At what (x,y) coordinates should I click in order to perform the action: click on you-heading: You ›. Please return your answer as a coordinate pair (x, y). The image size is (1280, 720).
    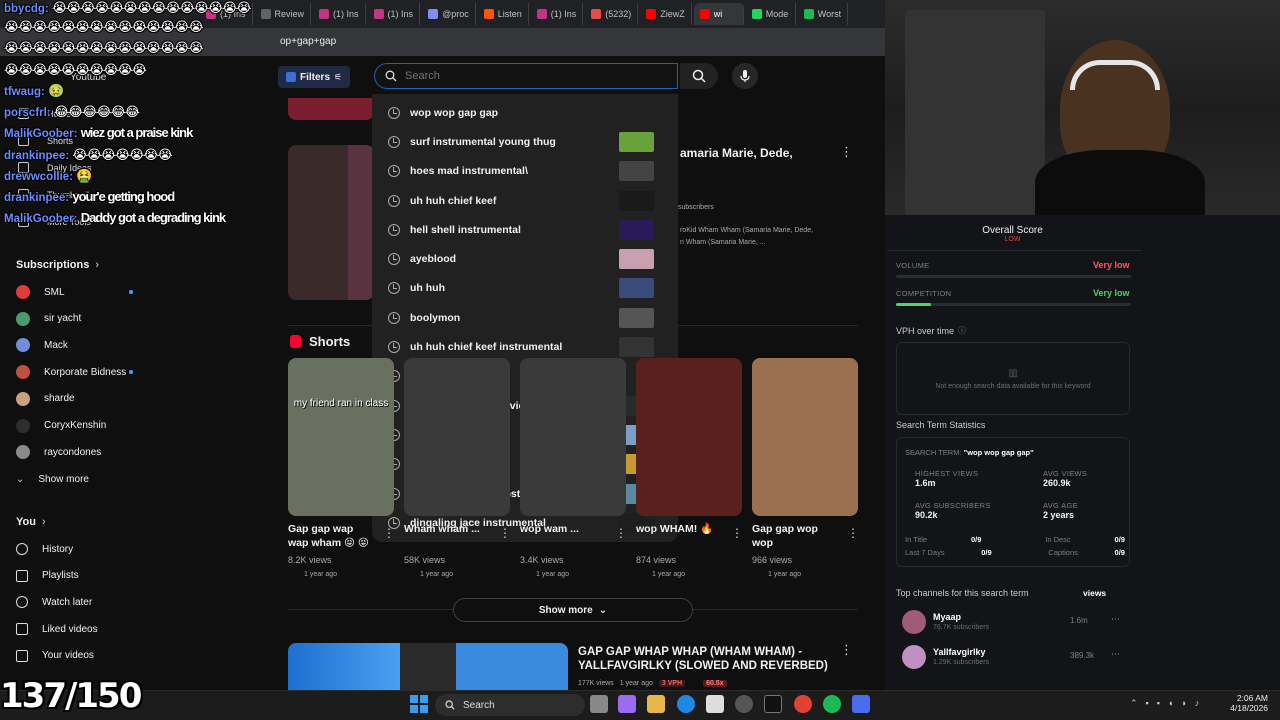
    Looking at the image, I should click on (31, 522).